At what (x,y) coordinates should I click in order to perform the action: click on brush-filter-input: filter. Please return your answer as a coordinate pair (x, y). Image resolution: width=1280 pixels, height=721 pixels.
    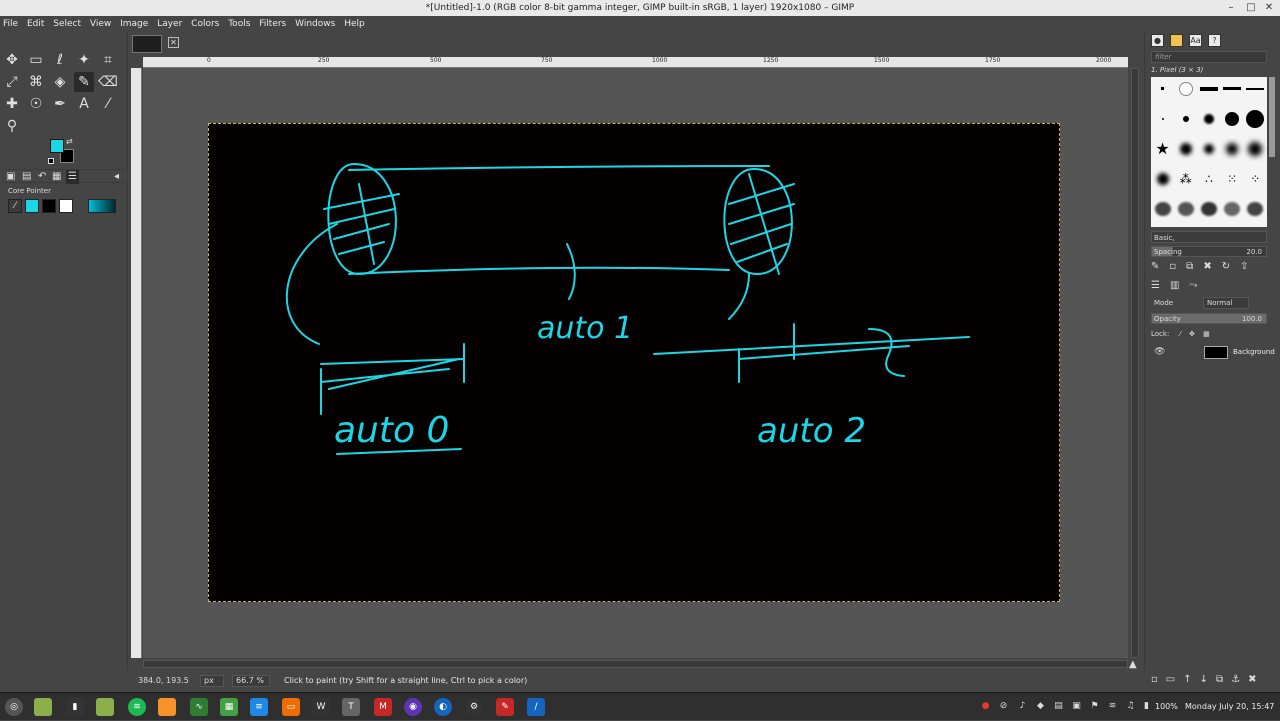
    Looking at the image, I should click on (1209, 57).